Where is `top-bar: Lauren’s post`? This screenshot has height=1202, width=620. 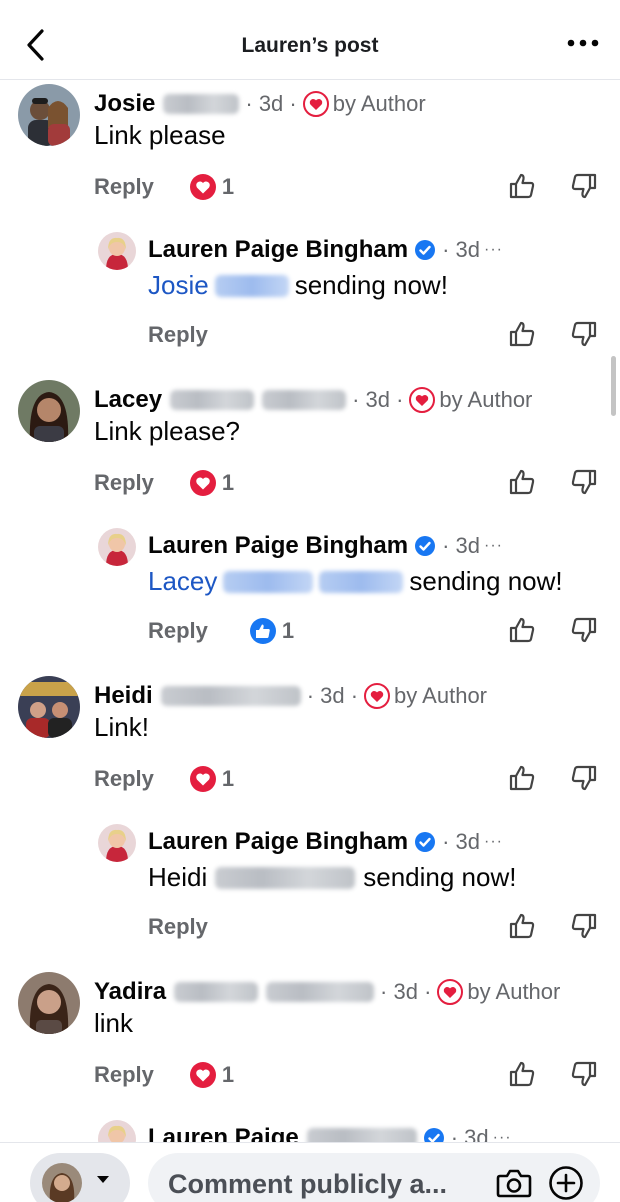 top-bar: Lauren’s post is located at coordinates (310, 40).